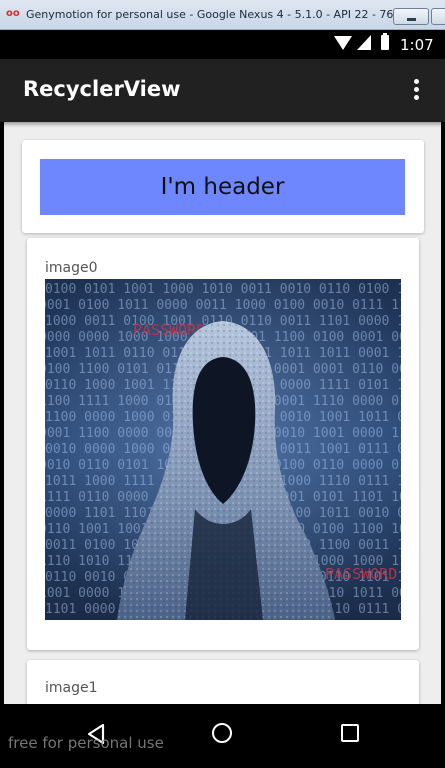 Image resolution: width=445 pixels, height=768 pixels. I want to click on header-text: I'm header, so click(222, 187).